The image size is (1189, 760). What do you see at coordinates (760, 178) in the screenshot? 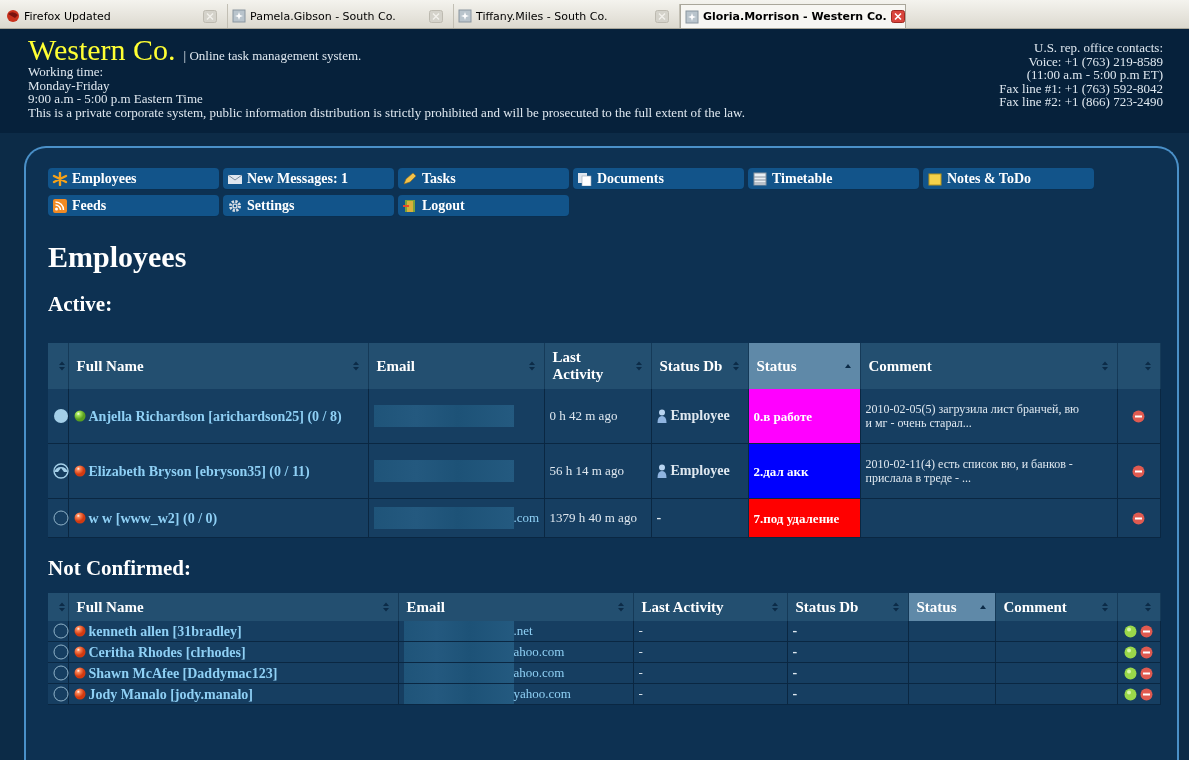
I see `calendar-icon` at bounding box center [760, 178].